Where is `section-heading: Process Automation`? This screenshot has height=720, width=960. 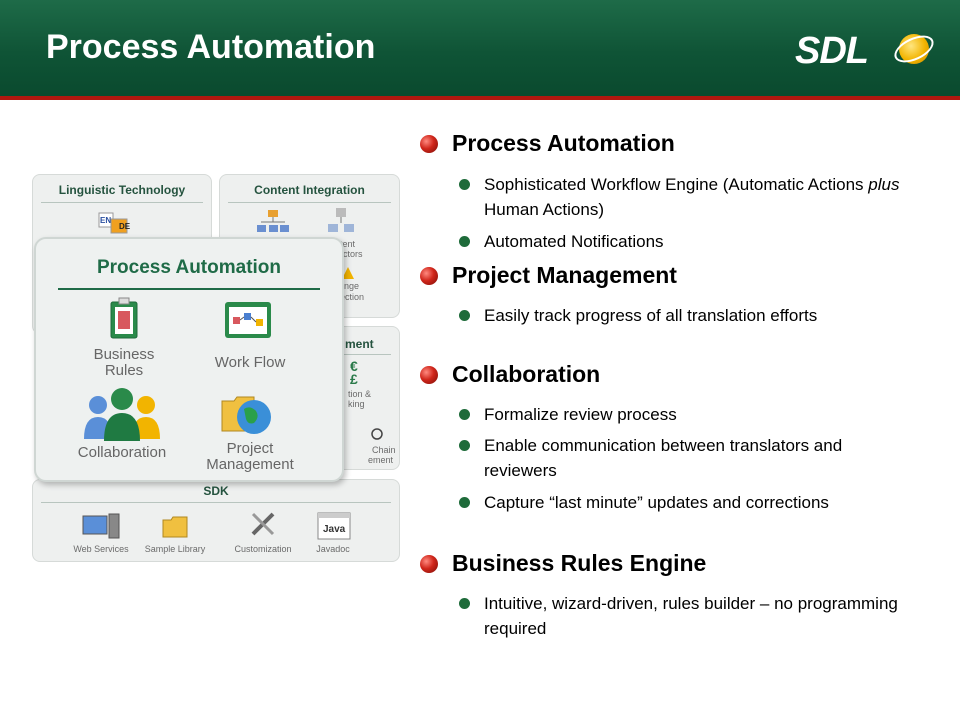
section-heading: Process Automation is located at coordinates (547, 143).